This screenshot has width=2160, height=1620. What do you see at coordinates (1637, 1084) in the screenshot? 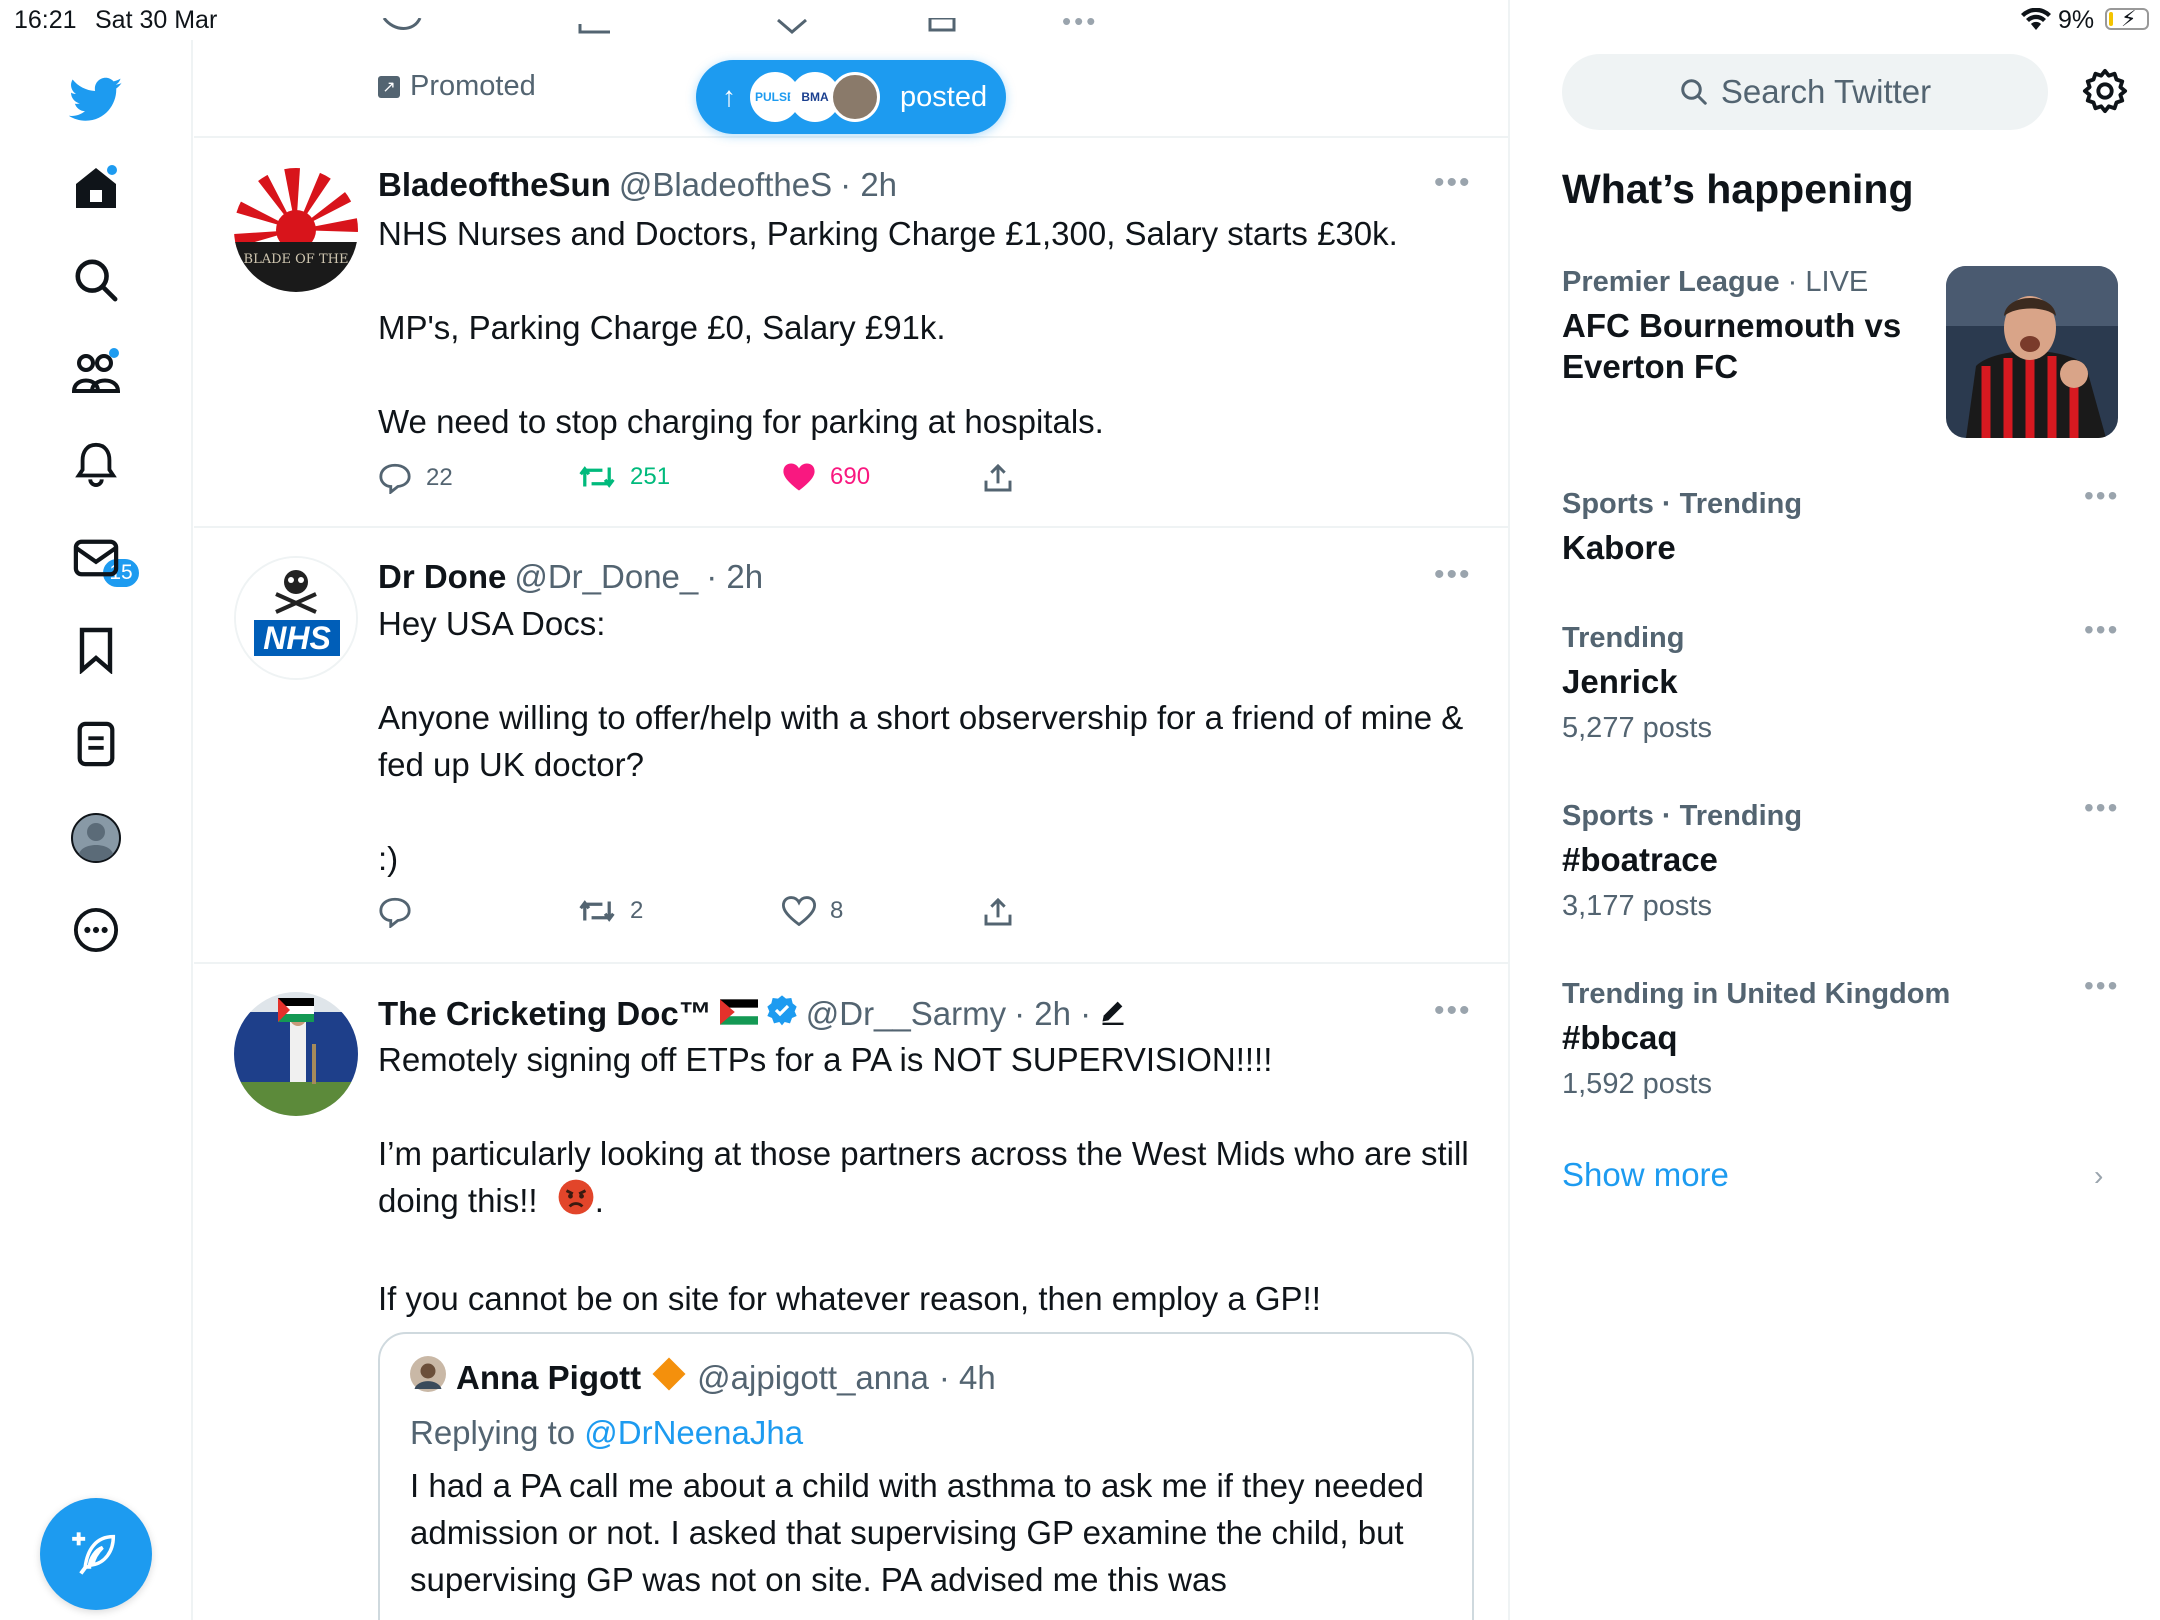
I see `trend-count: 1,592 posts` at bounding box center [1637, 1084].